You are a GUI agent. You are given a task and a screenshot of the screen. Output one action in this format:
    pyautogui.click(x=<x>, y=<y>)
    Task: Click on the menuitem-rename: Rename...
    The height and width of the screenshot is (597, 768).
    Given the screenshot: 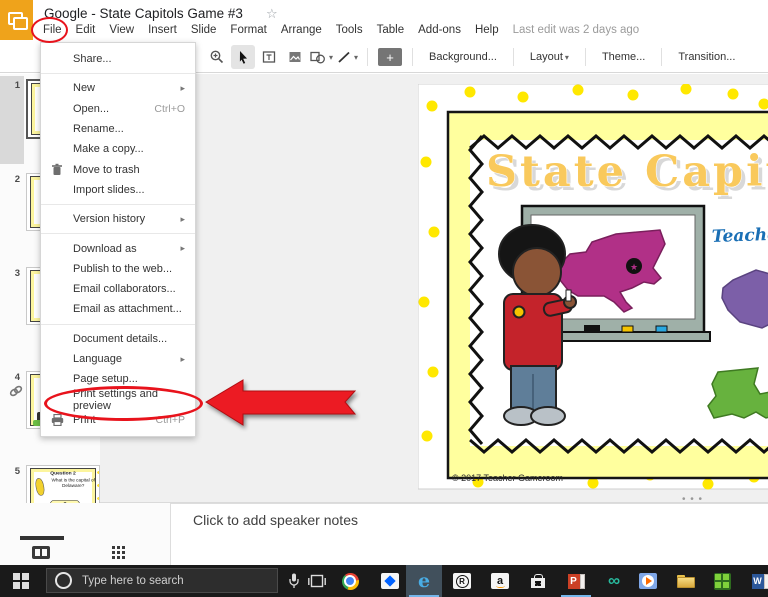 What is the action you would take?
    pyautogui.click(x=118, y=129)
    